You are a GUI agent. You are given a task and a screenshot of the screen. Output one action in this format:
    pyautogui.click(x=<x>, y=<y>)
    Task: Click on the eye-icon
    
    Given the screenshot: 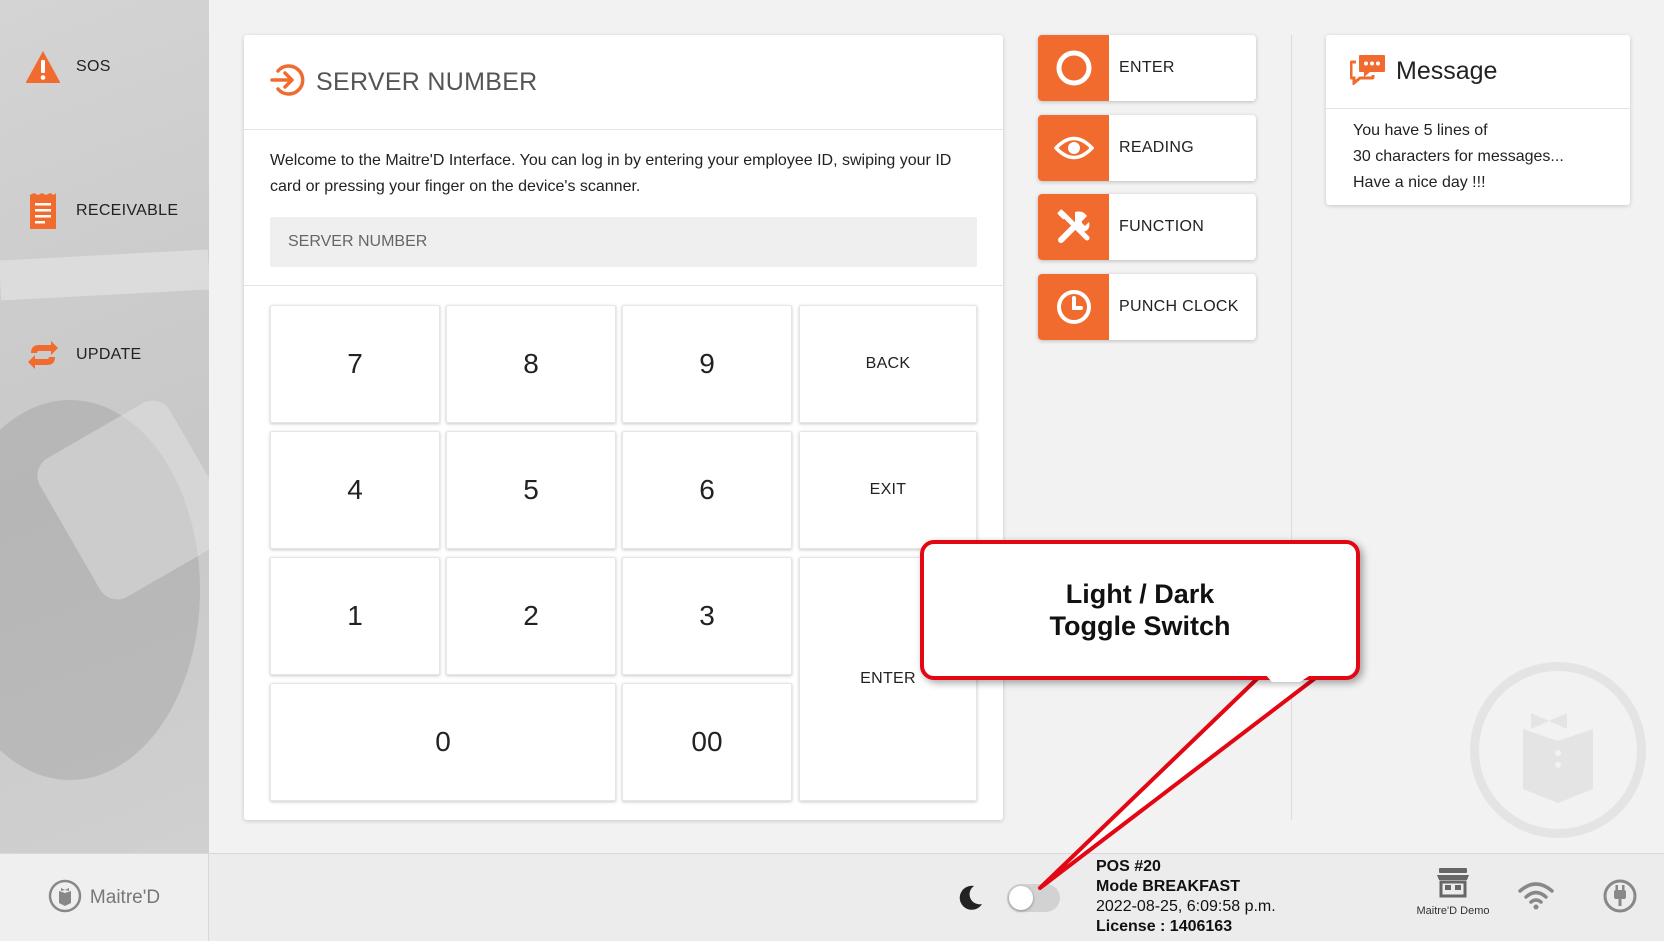 What is the action you would take?
    pyautogui.click(x=1073, y=148)
    